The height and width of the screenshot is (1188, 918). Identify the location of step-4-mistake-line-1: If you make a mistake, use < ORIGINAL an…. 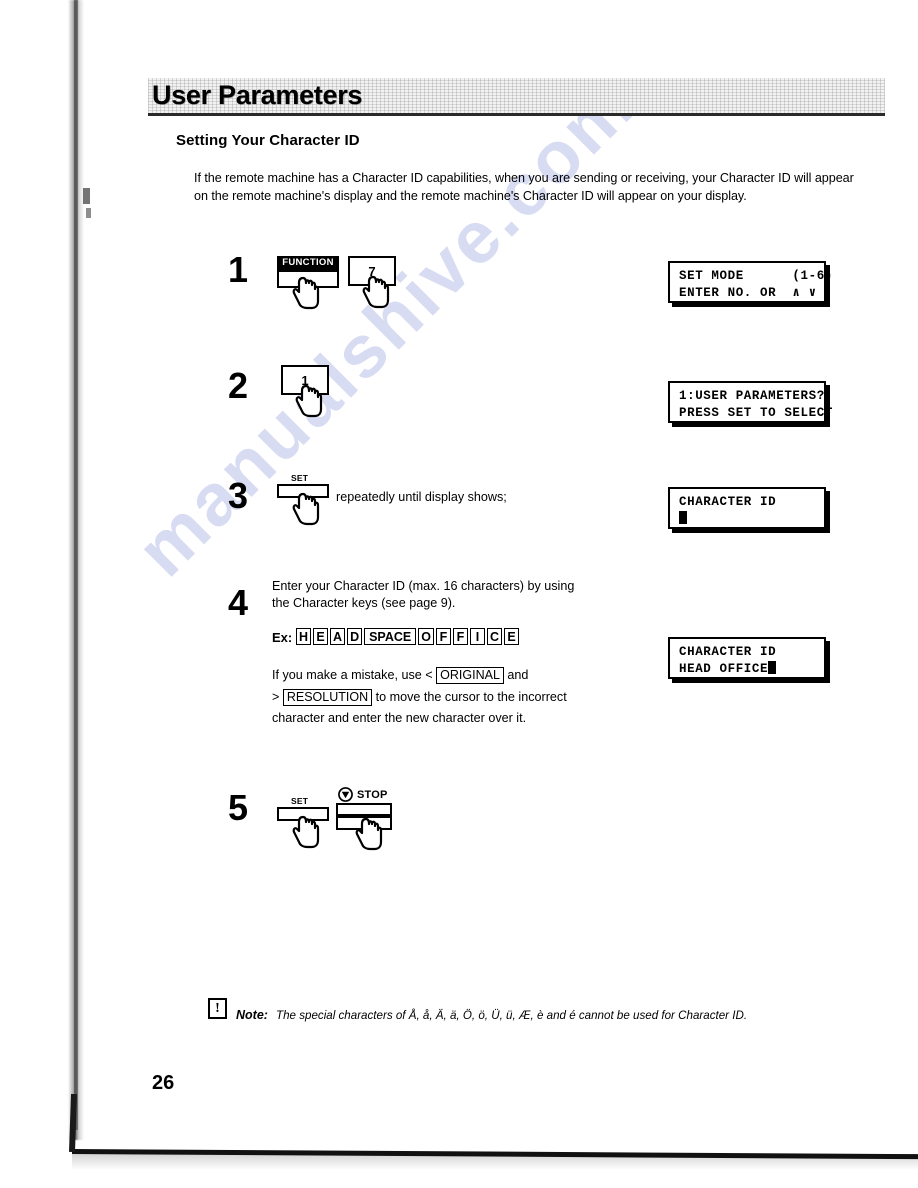
(400, 676).